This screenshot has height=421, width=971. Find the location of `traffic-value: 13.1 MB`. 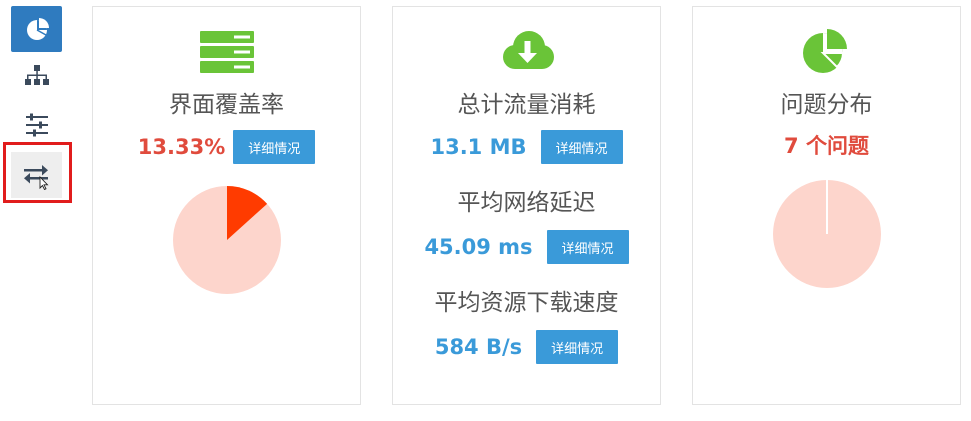

traffic-value: 13.1 MB is located at coordinates (478, 147).